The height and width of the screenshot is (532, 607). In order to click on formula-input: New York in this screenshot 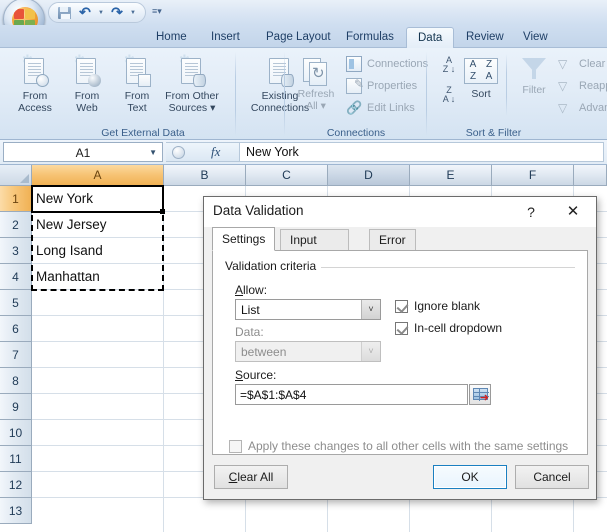, I will do `click(422, 152)`.